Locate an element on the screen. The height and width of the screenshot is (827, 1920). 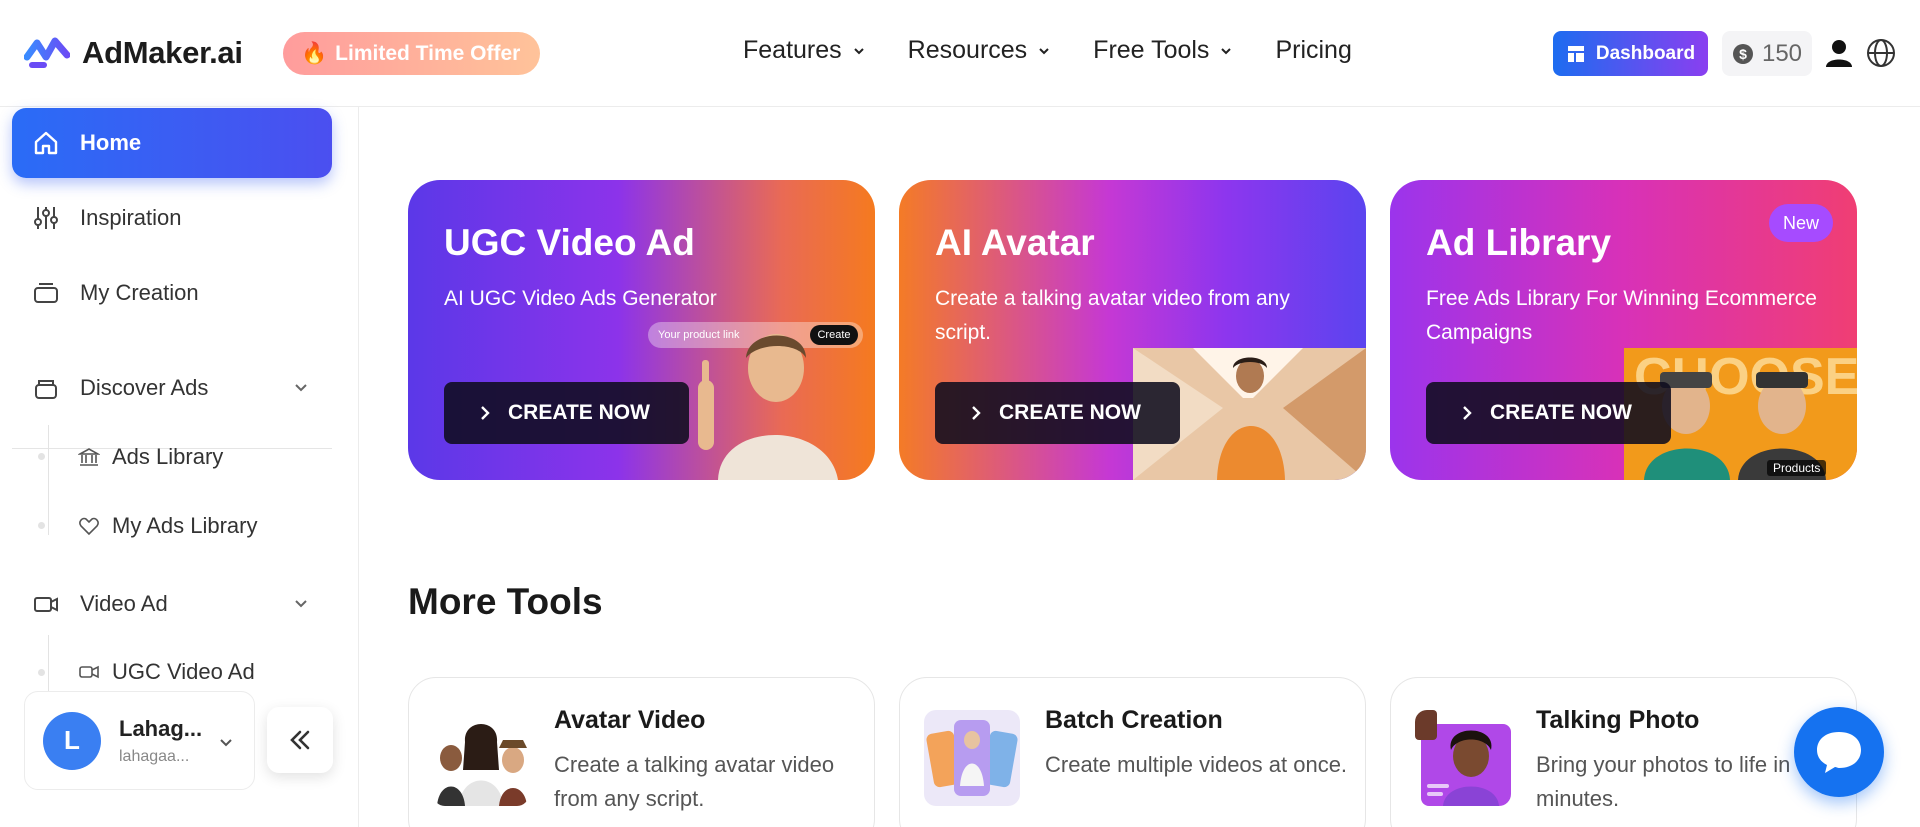
brand-logo: AdMaker.ai is located at coordinates (133, 53).